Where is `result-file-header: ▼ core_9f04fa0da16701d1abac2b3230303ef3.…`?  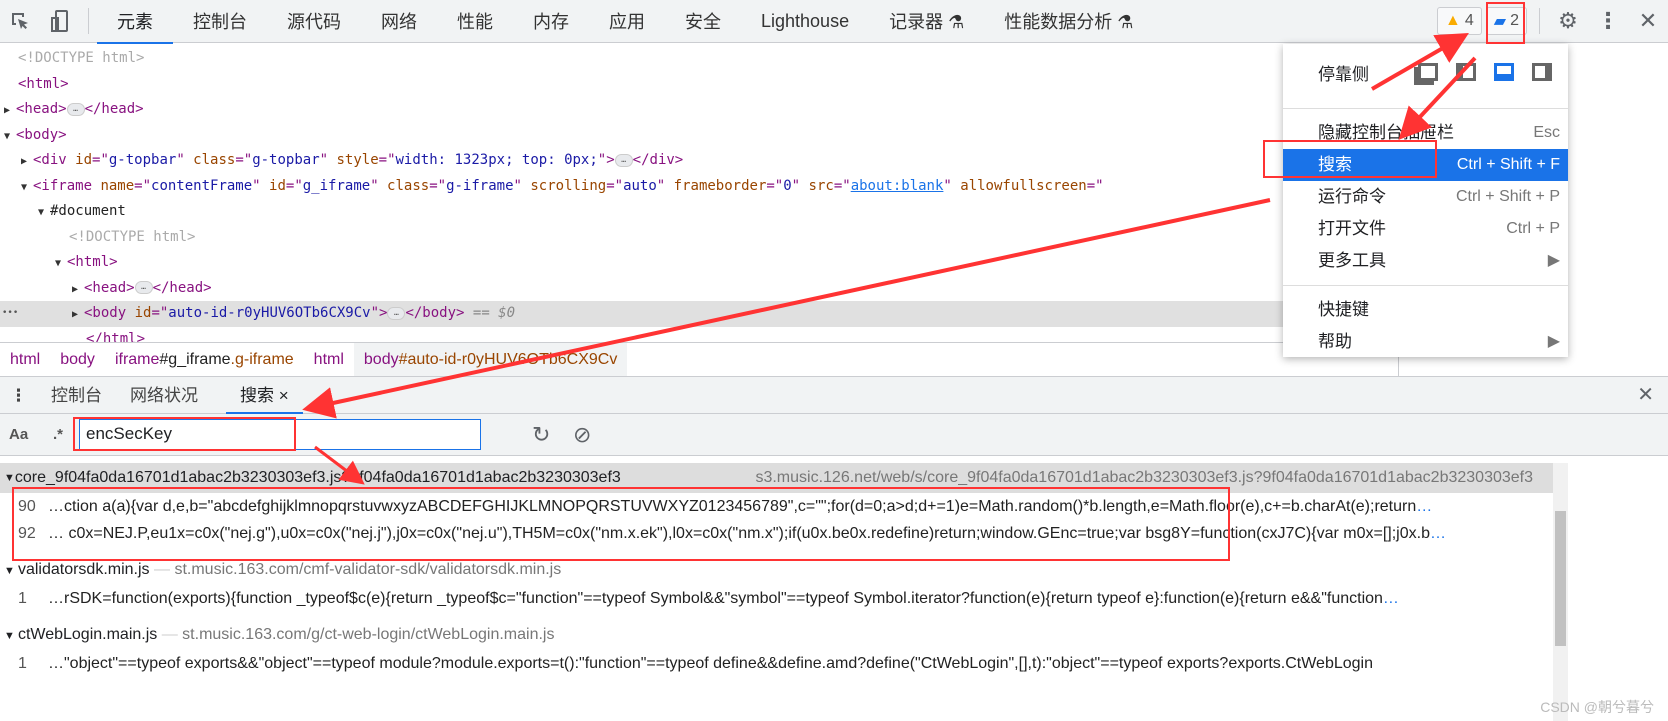 result-file-header: ▼ core_9f04fa0da16701d1abac2b3230303ef3.… is located at coordinates (776, 478).